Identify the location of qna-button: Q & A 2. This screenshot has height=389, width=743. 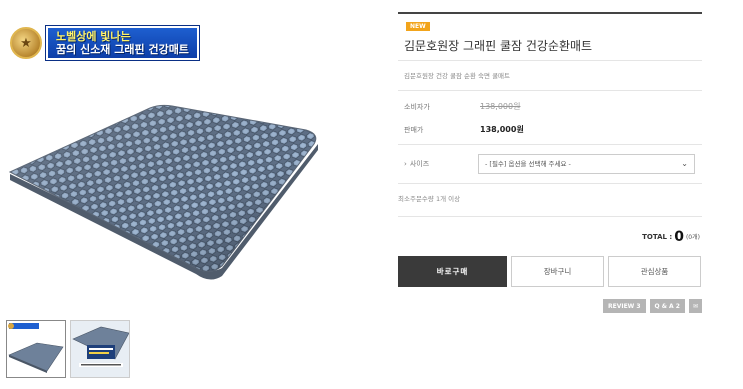
(667, 306).